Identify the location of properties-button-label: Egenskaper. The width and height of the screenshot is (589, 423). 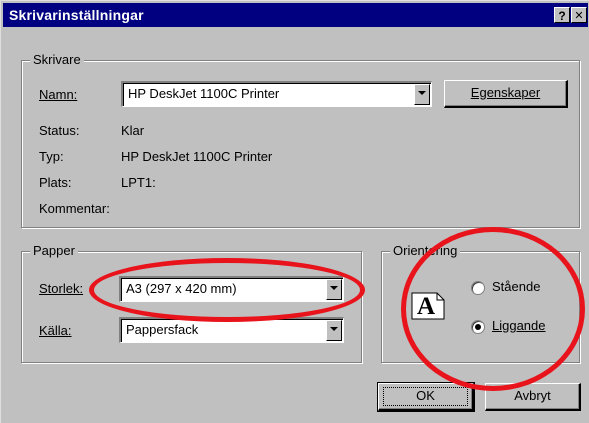
(505, 92).